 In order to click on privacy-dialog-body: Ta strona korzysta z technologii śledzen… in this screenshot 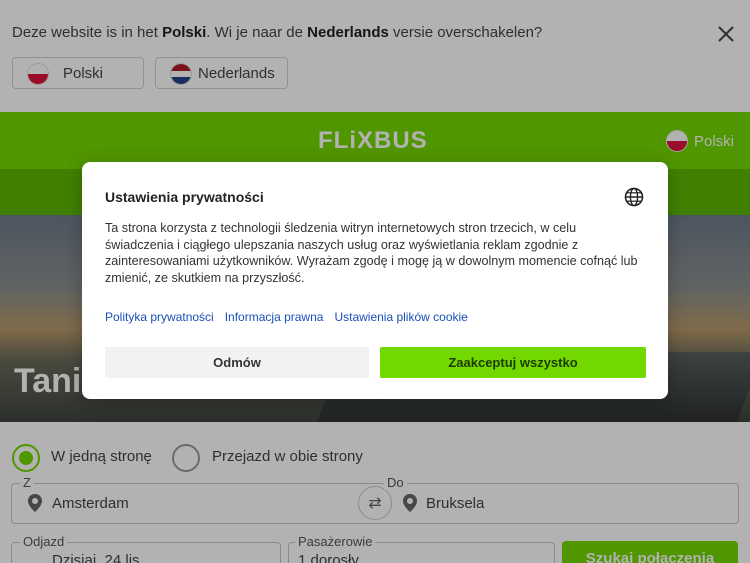, I will do `click(371, 253)`.